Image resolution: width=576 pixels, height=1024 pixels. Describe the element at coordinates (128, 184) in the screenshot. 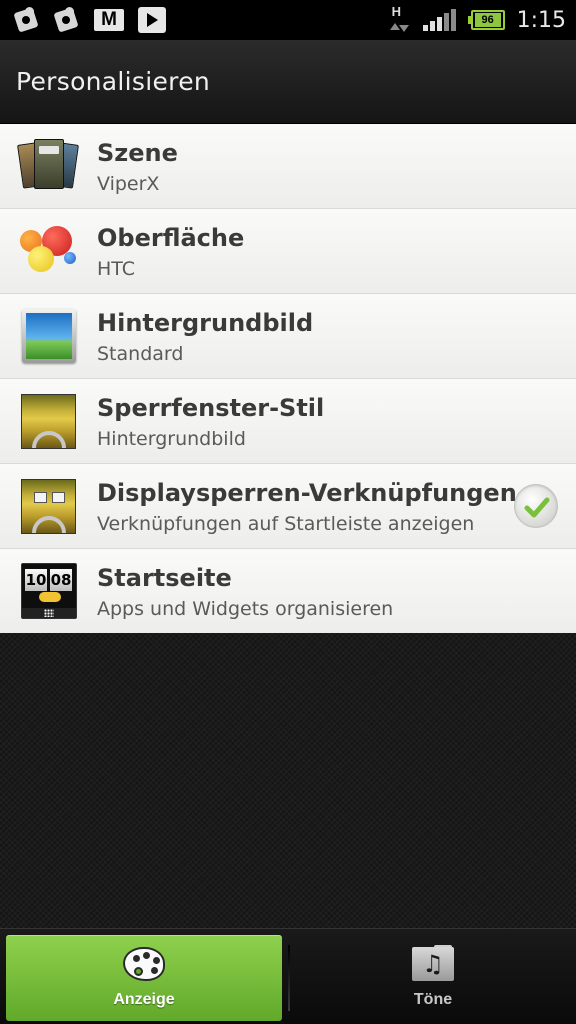

I see `setting-subtitle: ViperX` at that location.